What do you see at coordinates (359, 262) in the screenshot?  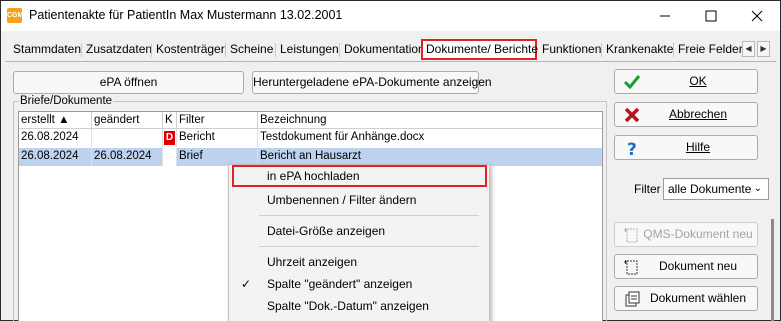 I see `menu-item-show-time: Uhrzeit anzeigen` at bounding box center [359, 262].